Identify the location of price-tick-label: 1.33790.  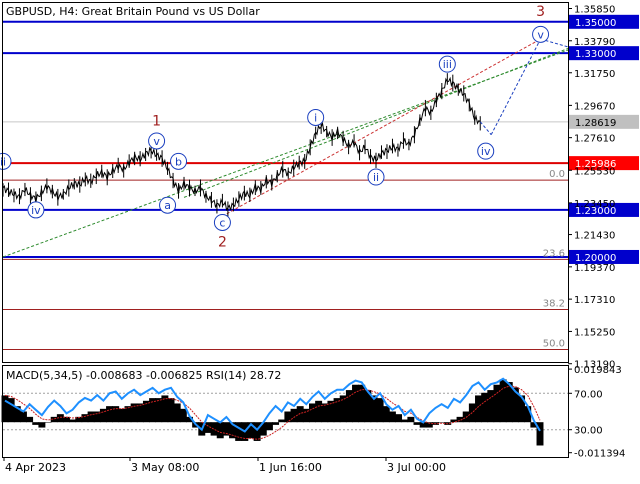
(594, 42).